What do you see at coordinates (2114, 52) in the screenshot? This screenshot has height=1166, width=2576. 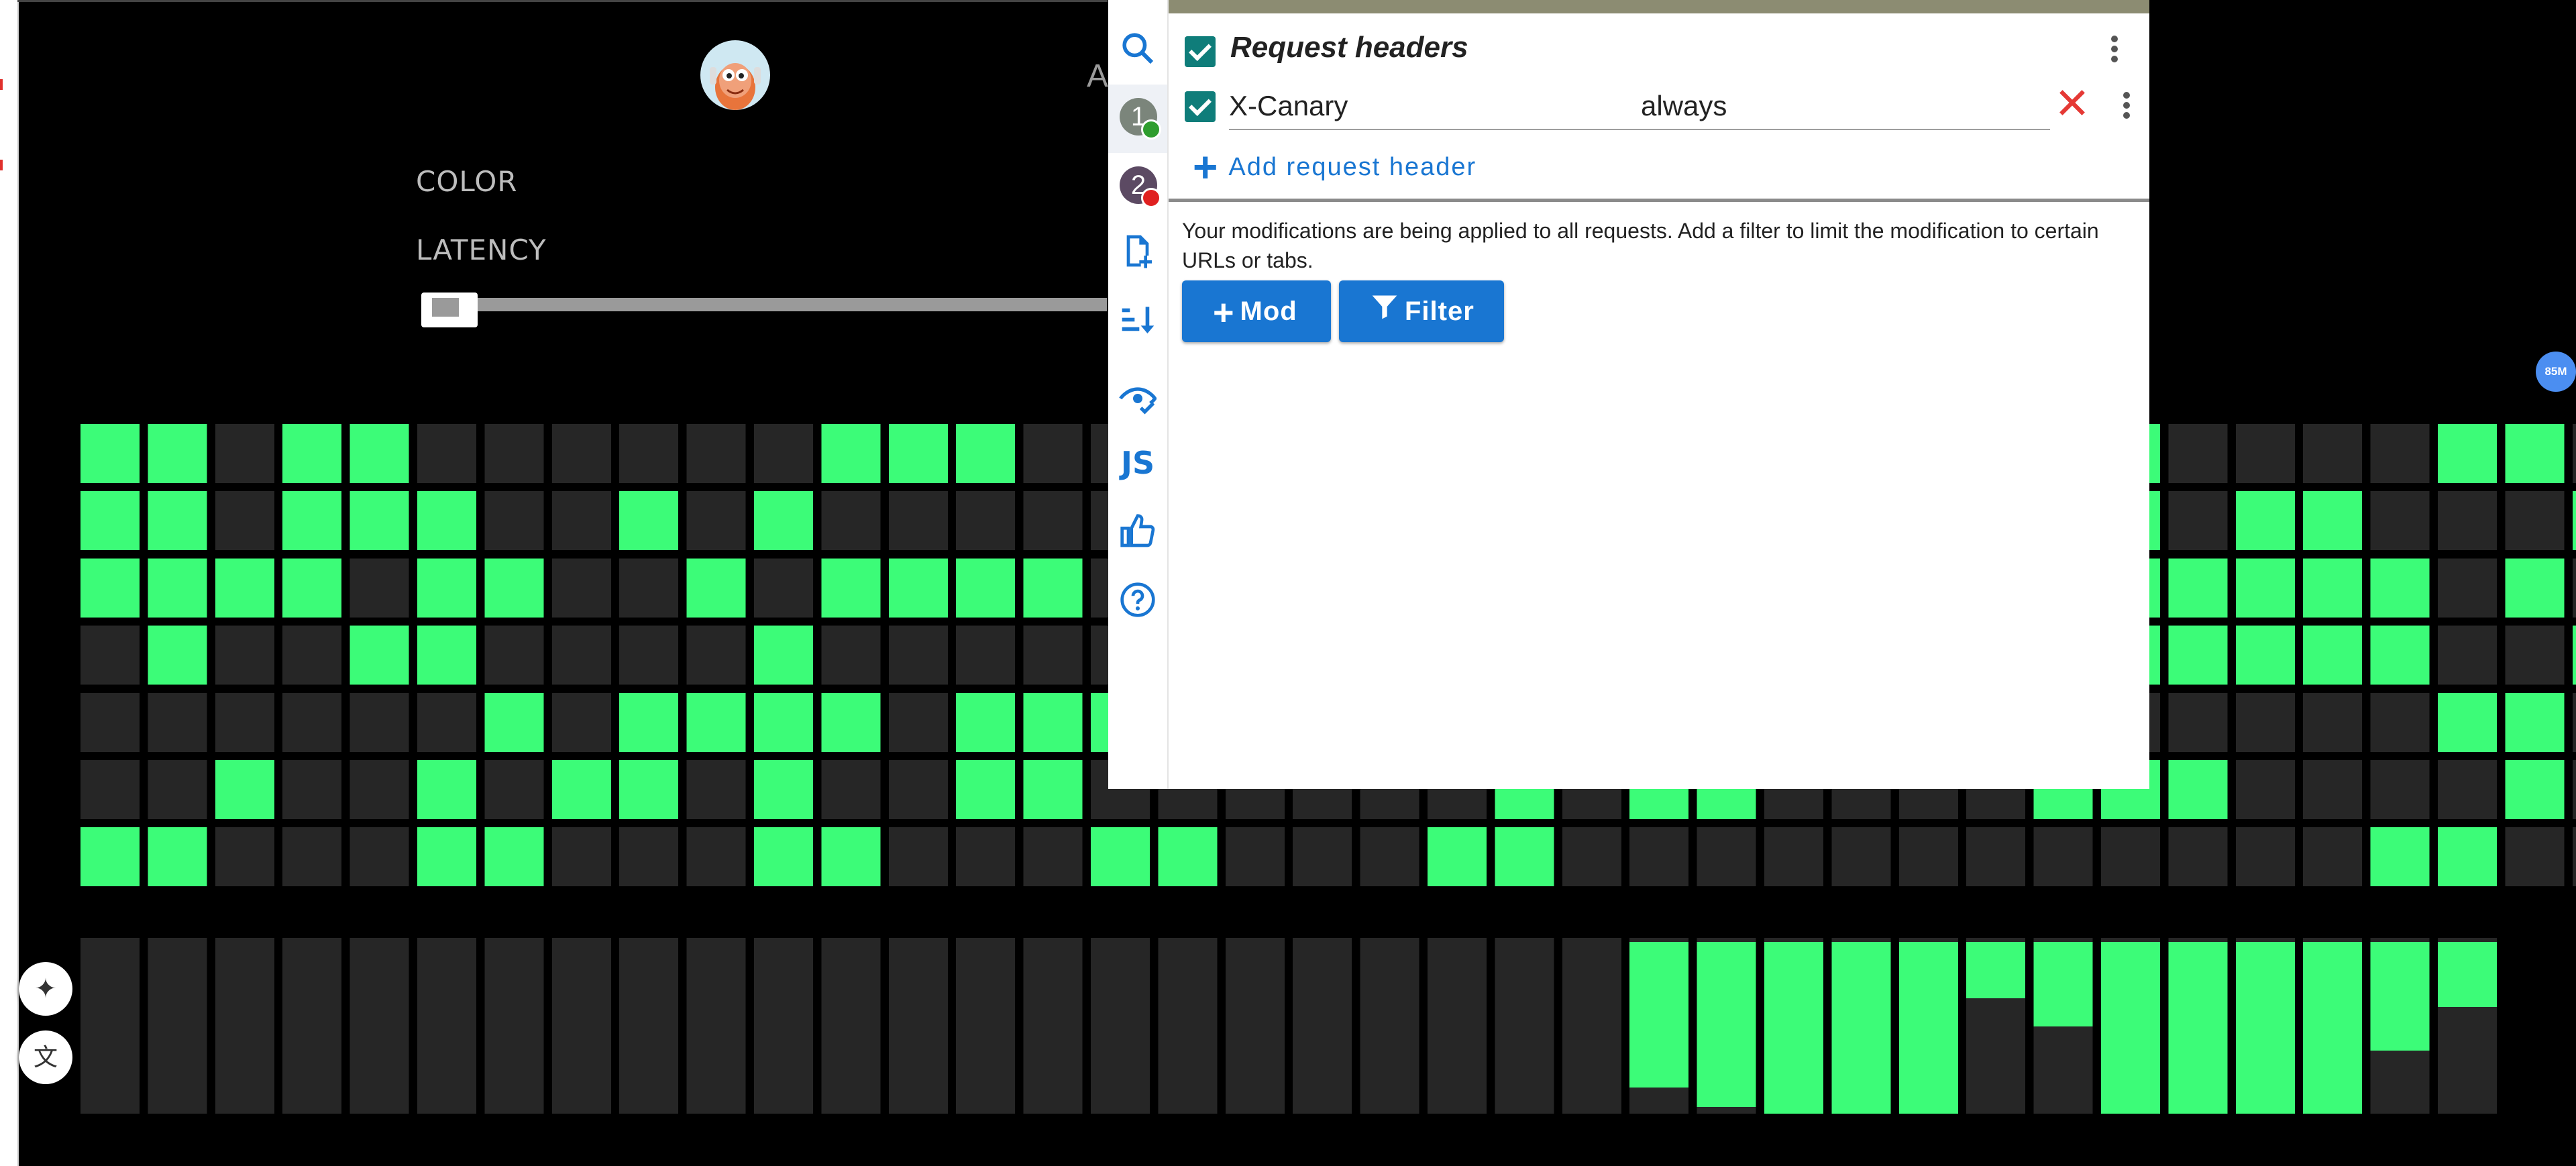 I see `section-menu-icon` at bounding box center [2114, 52].